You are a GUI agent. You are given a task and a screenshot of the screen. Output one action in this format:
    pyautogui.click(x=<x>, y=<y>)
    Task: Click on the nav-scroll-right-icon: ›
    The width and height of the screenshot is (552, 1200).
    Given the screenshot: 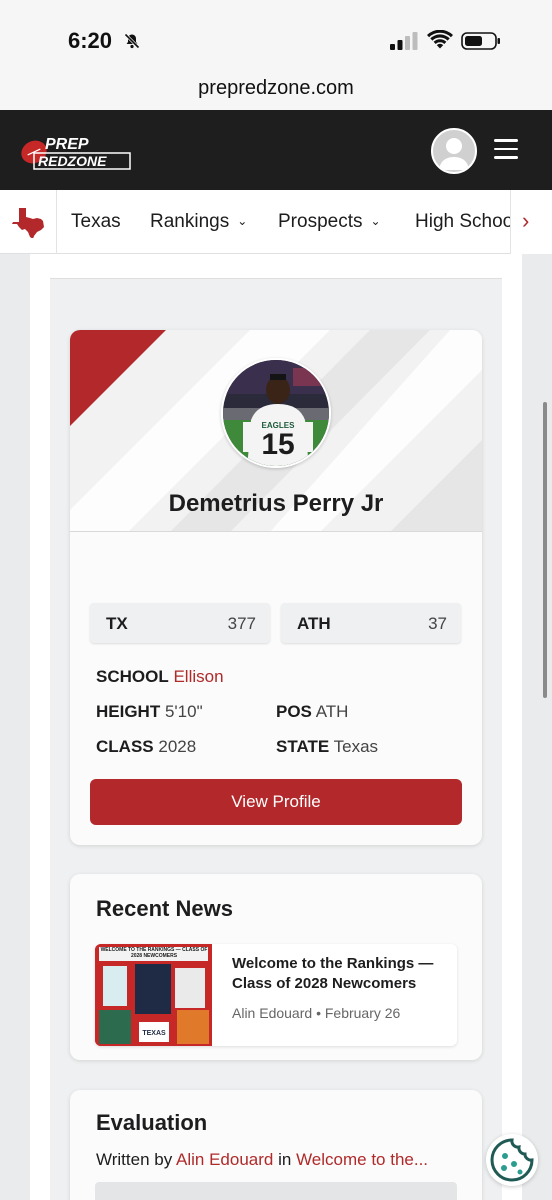 What is the action you would take?
    pyautogui.click(x=525, y=221)
    